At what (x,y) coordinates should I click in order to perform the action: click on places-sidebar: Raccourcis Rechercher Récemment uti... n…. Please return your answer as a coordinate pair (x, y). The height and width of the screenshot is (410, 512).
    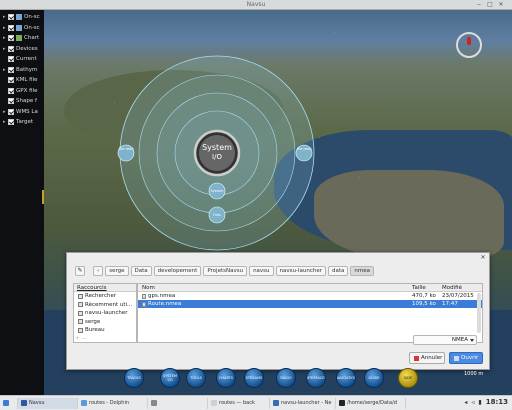
    Looking at the image, I should click on (105, 313).